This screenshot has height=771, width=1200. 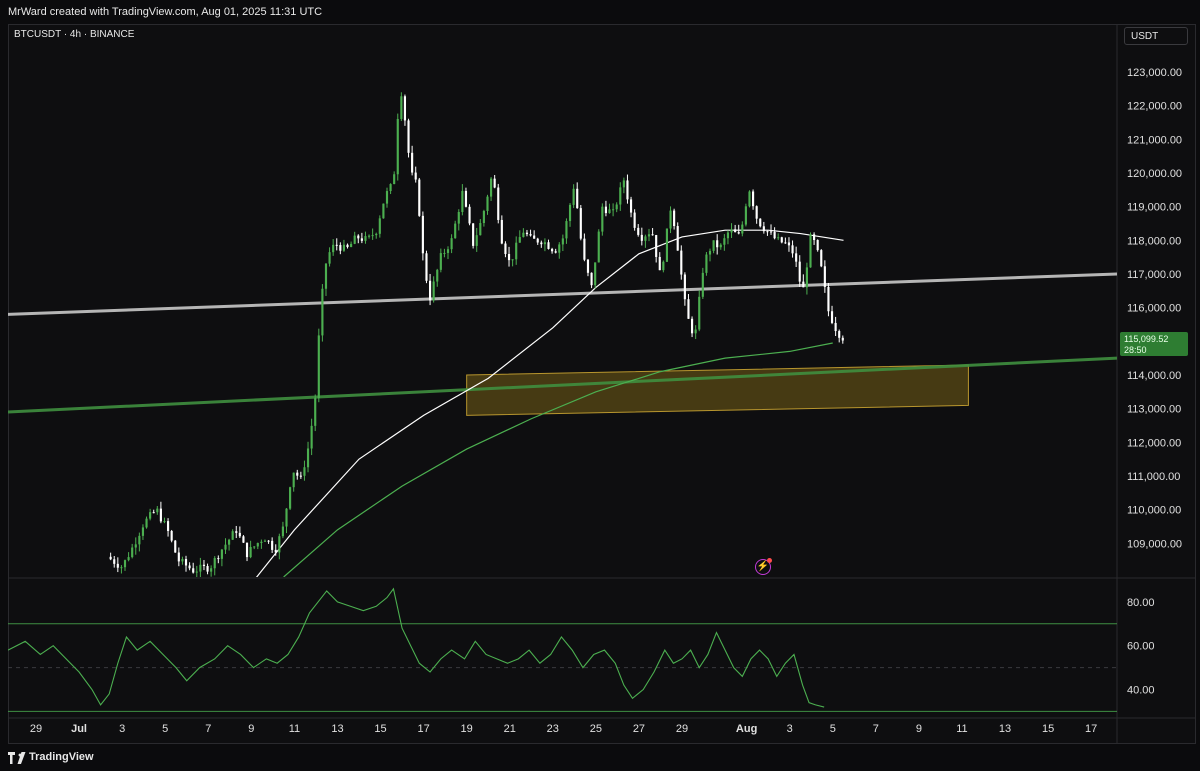 What do you see at coordinates (74, 34) in the screenshot?
I see `symbol-label: BTCUSDT · 4h · BINANCE` at bounding box center [74, 34].